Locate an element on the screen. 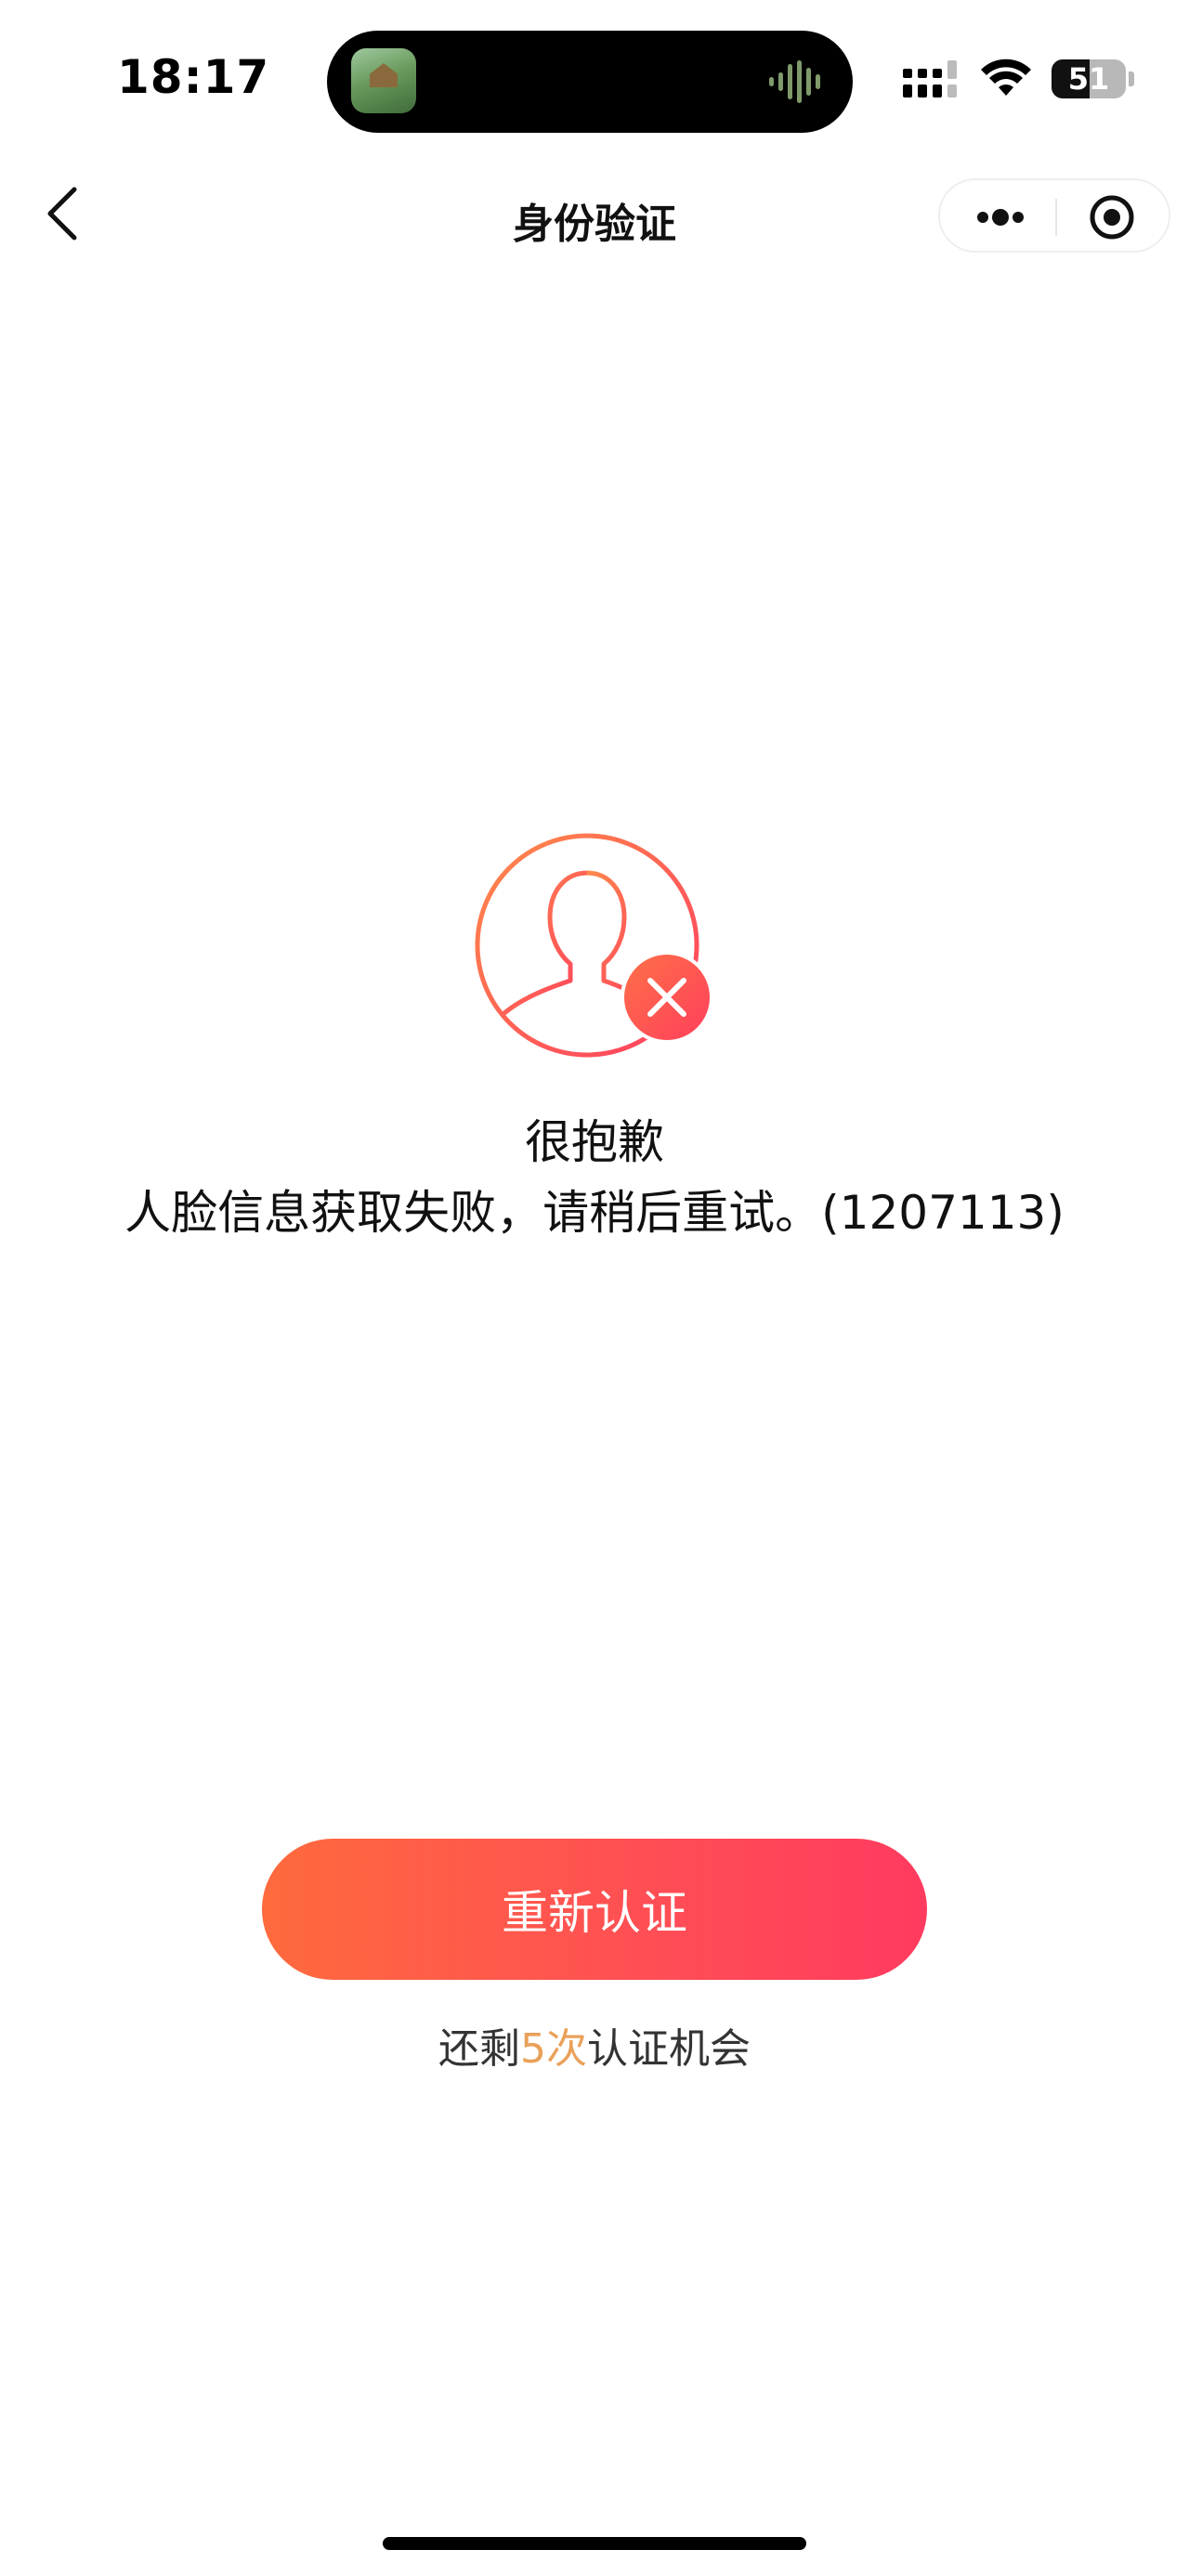  capsule-divider is located at coordinates (1056, 217).